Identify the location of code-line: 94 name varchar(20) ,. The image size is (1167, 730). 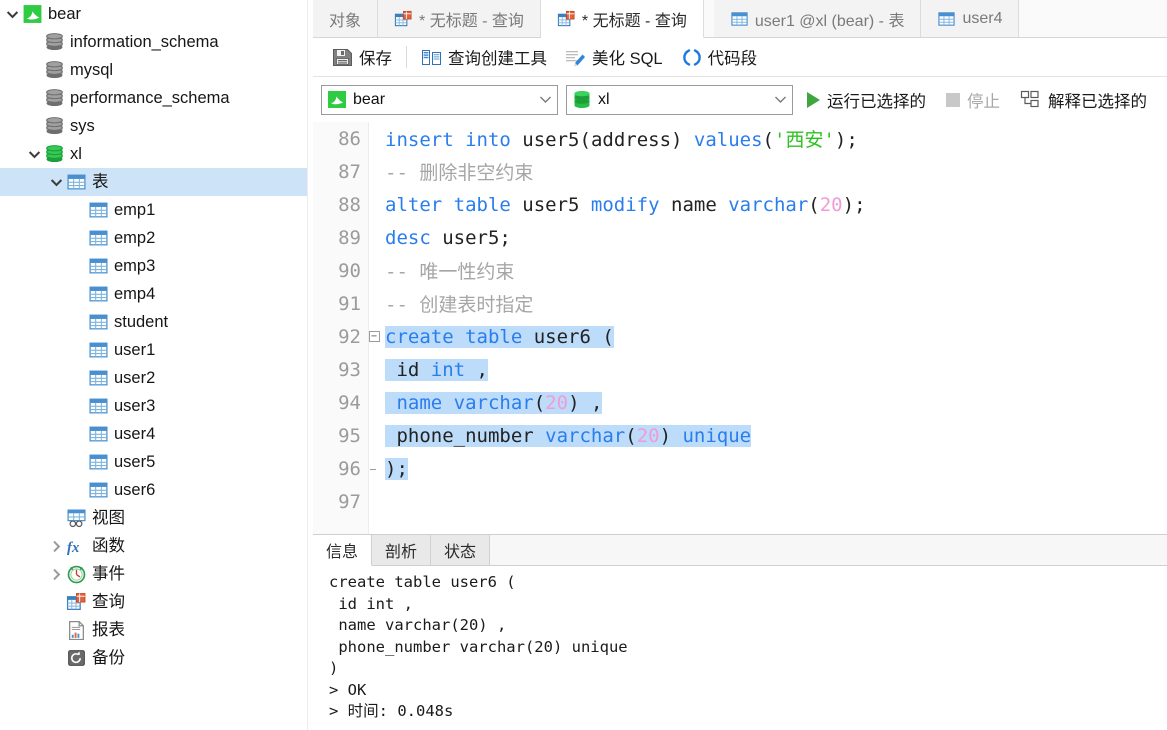
(740, 402).